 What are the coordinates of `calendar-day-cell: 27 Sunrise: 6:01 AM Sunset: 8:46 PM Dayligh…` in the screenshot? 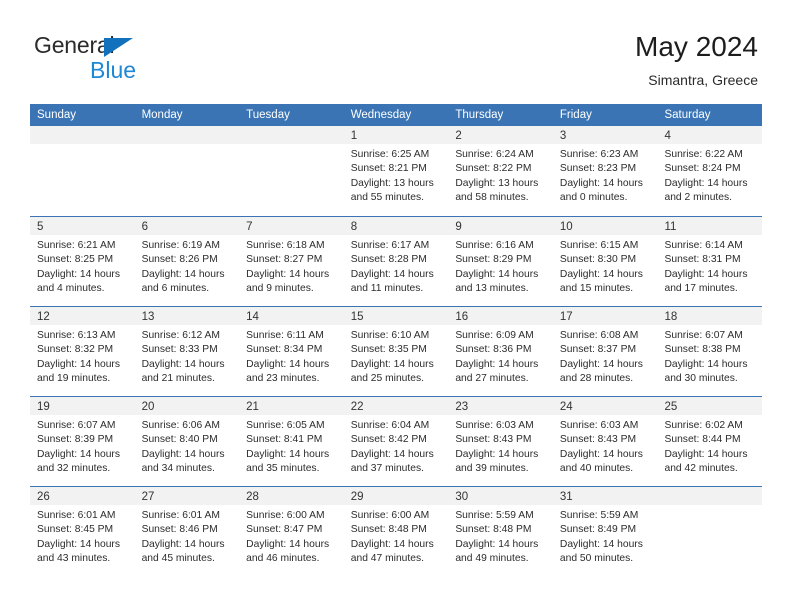 It's located at (187, 531).